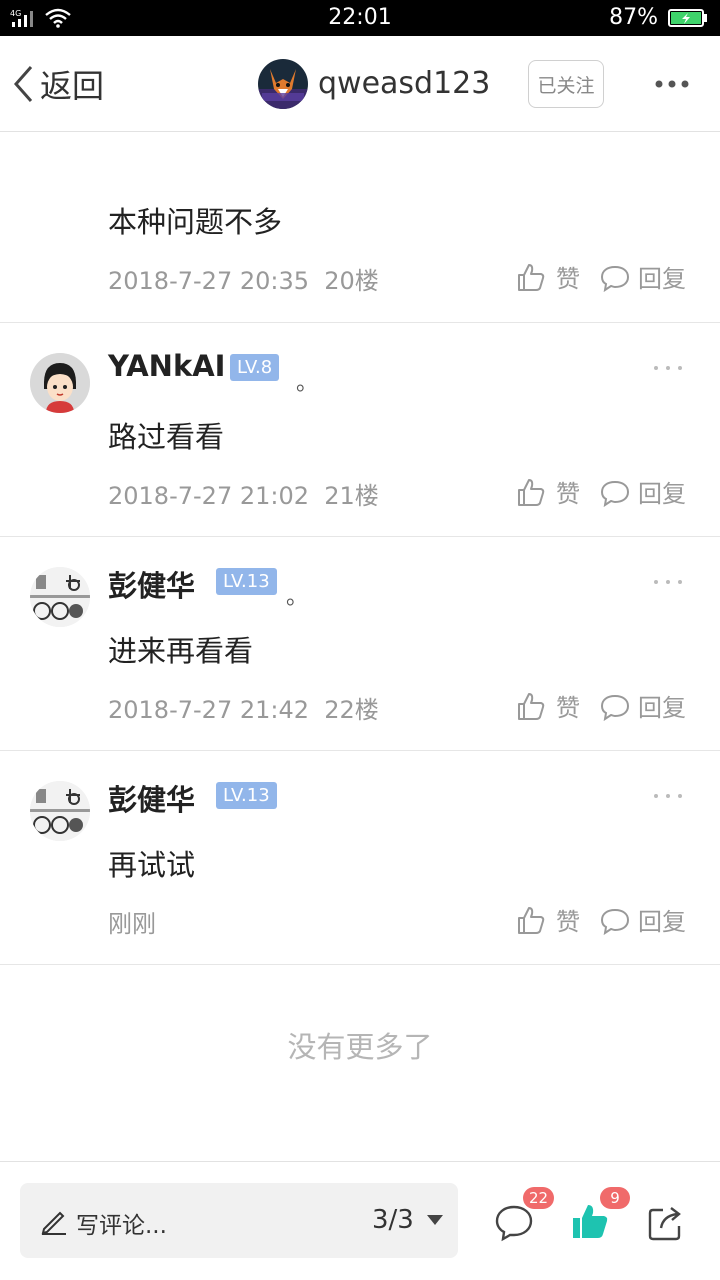 This screenshot has width=720, height=1280. I want to click on caret-down-icon, so click(435, 1220).